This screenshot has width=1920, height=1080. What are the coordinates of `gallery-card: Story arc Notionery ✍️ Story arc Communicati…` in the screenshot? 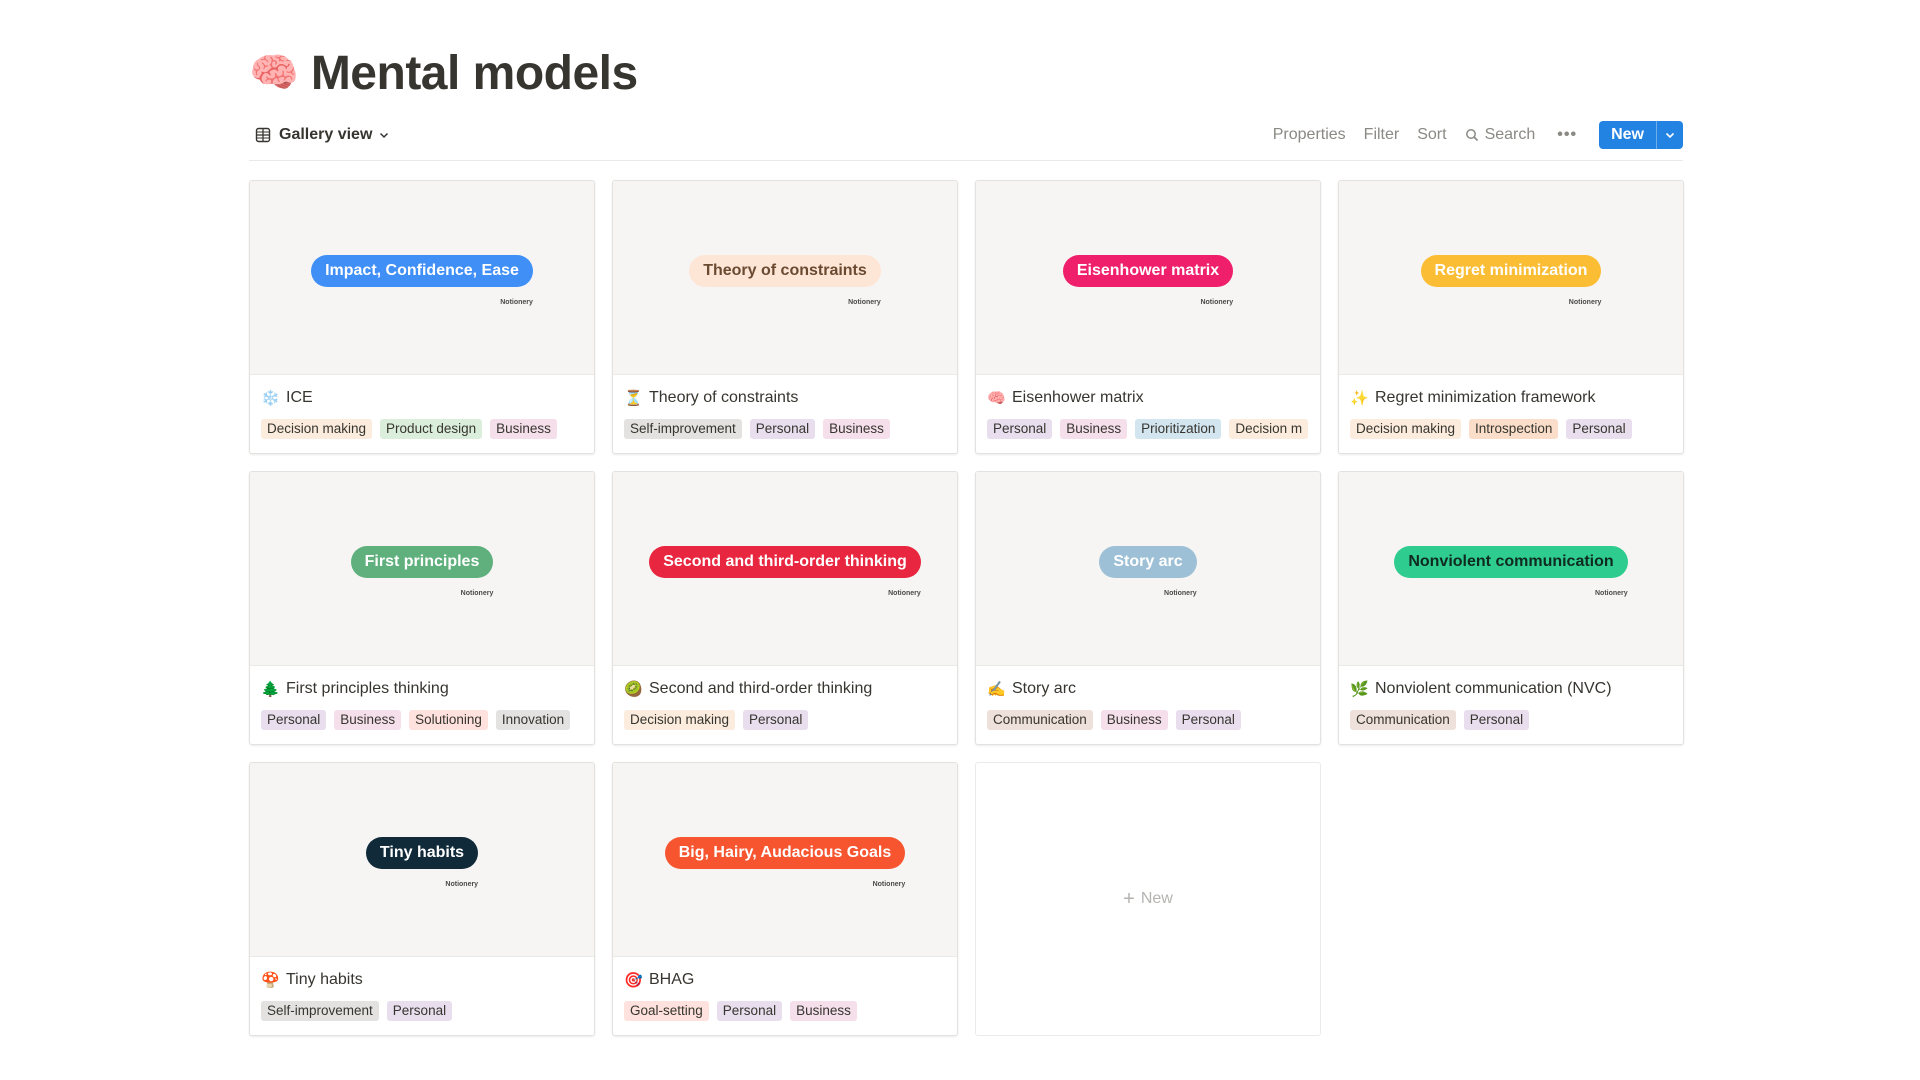 It's located at (1148, 608).